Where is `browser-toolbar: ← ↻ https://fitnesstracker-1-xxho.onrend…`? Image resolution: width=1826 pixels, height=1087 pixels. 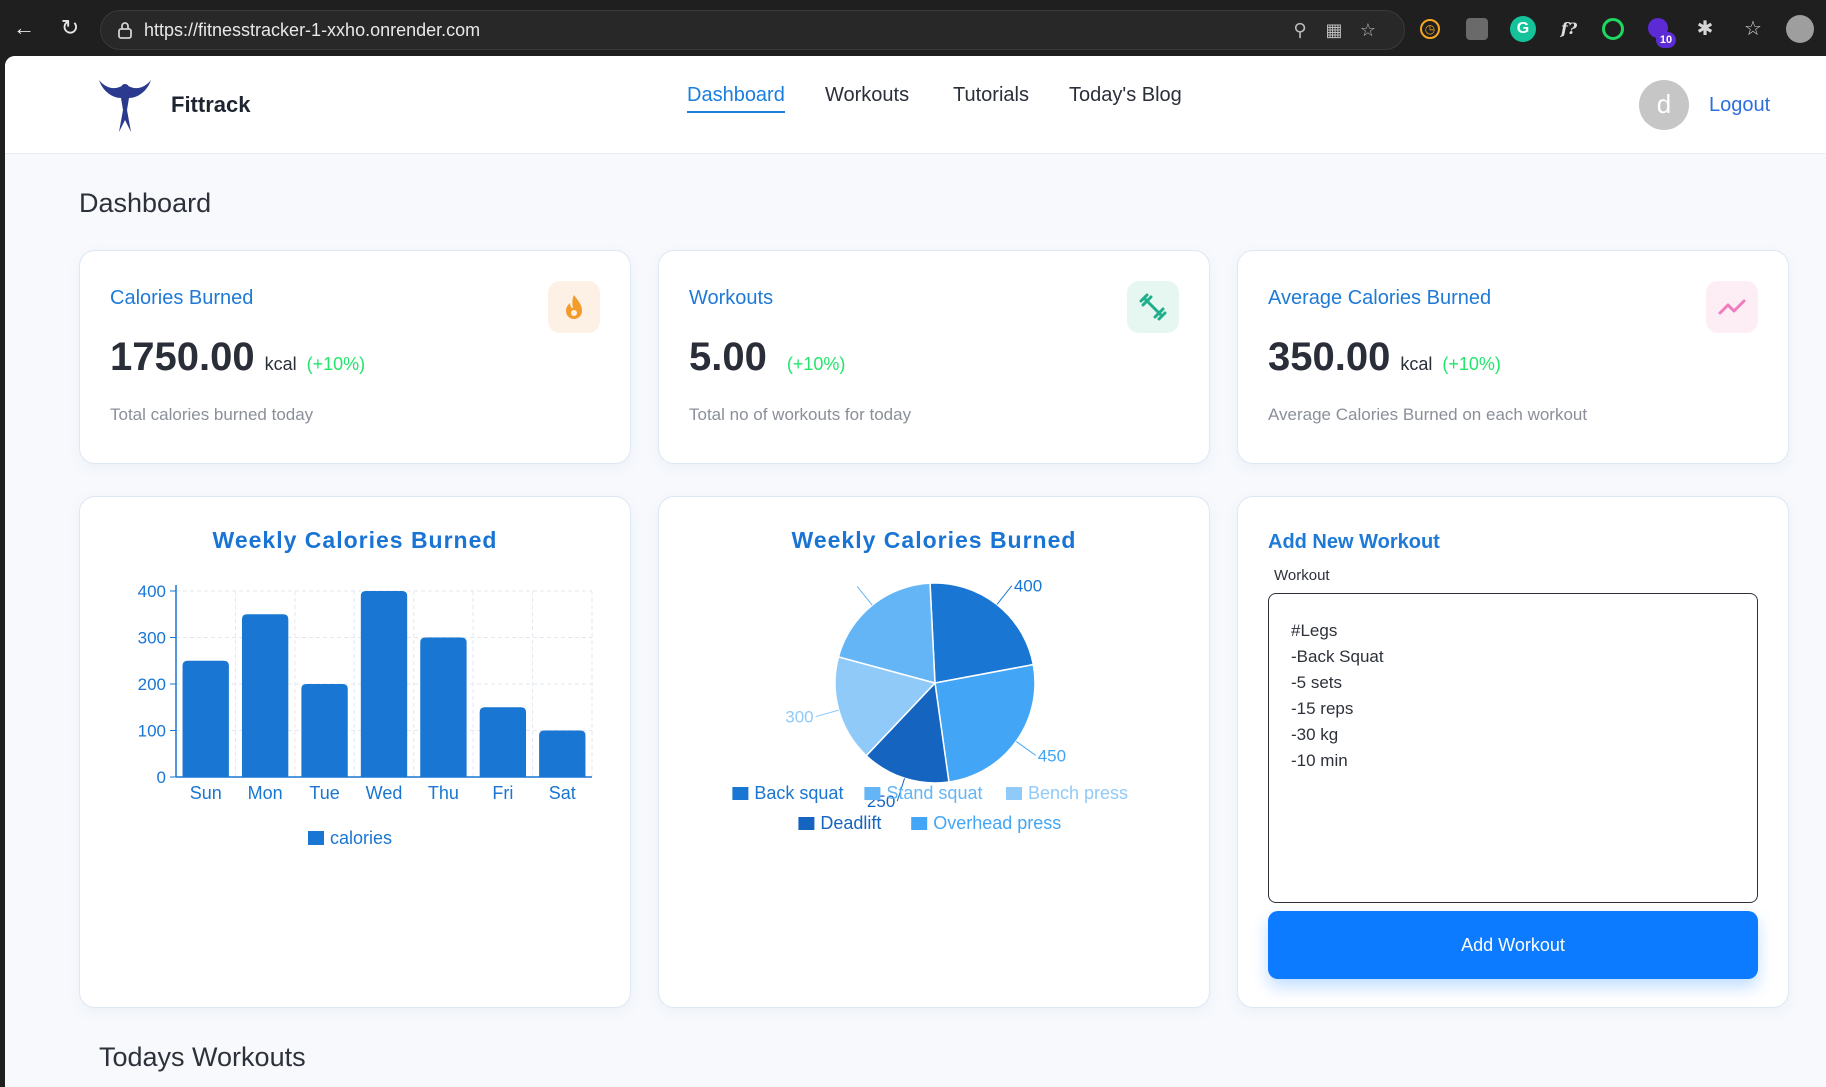
browser-toolbar: ← ↻ https://fitnesstracker-1-xxho.onrend… is located at coordinates (913, 28).